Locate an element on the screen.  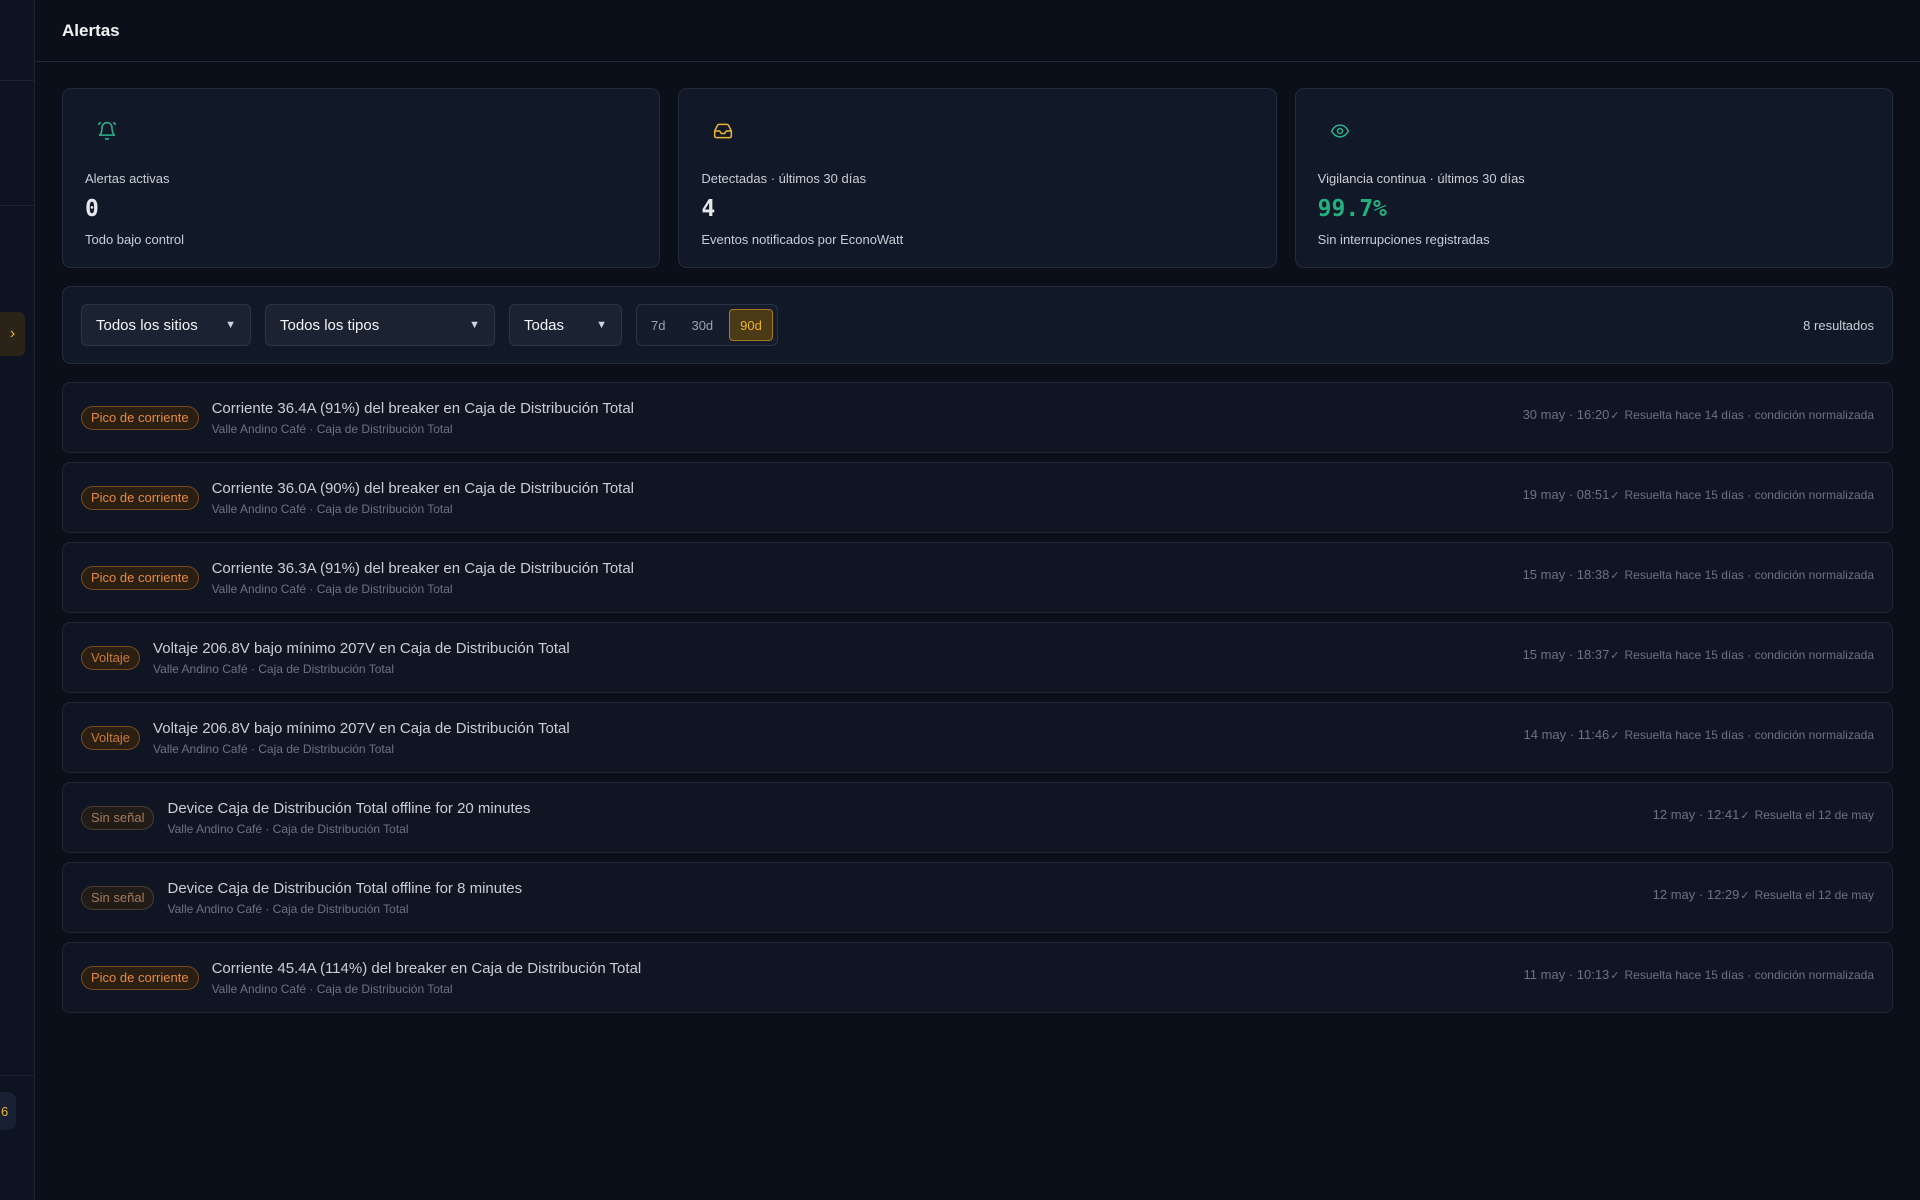
stat-subtext: Eventos notificados por EconoWatt is located at coordinates (802, 239).